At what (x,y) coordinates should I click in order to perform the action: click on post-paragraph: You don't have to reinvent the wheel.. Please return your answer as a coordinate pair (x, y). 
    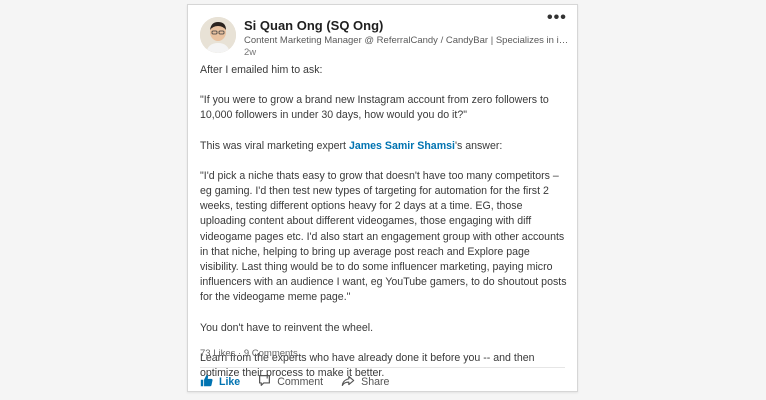
    Looking at the image, I should click on (287, 327).